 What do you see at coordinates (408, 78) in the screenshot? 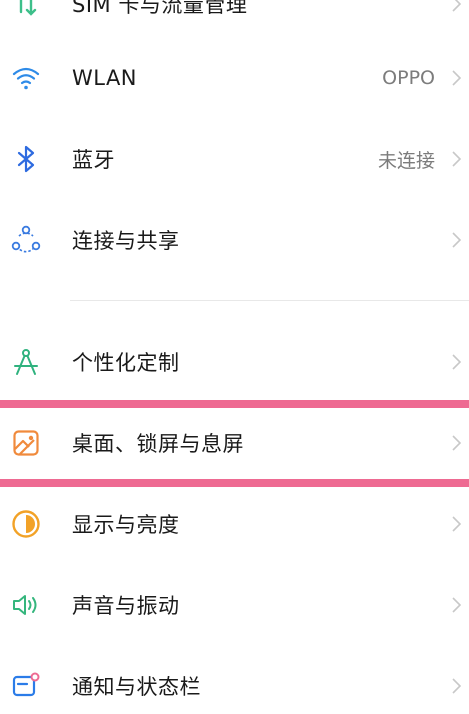
I see `wlan-value: OPPO` at bounding box center [408, 78].